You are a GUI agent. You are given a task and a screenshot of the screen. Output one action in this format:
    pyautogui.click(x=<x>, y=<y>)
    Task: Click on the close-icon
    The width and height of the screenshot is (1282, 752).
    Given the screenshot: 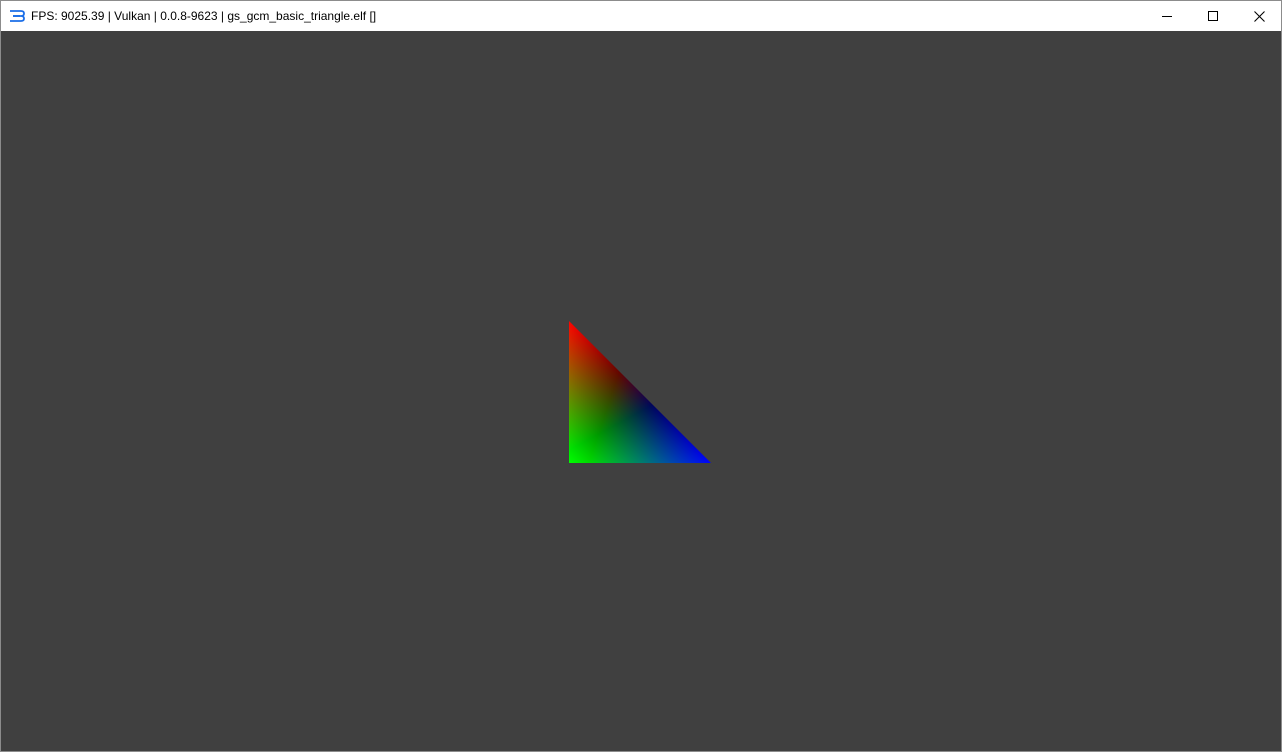 What is the action you would take?
    pyautogui.click(x=1259, y=16)
    